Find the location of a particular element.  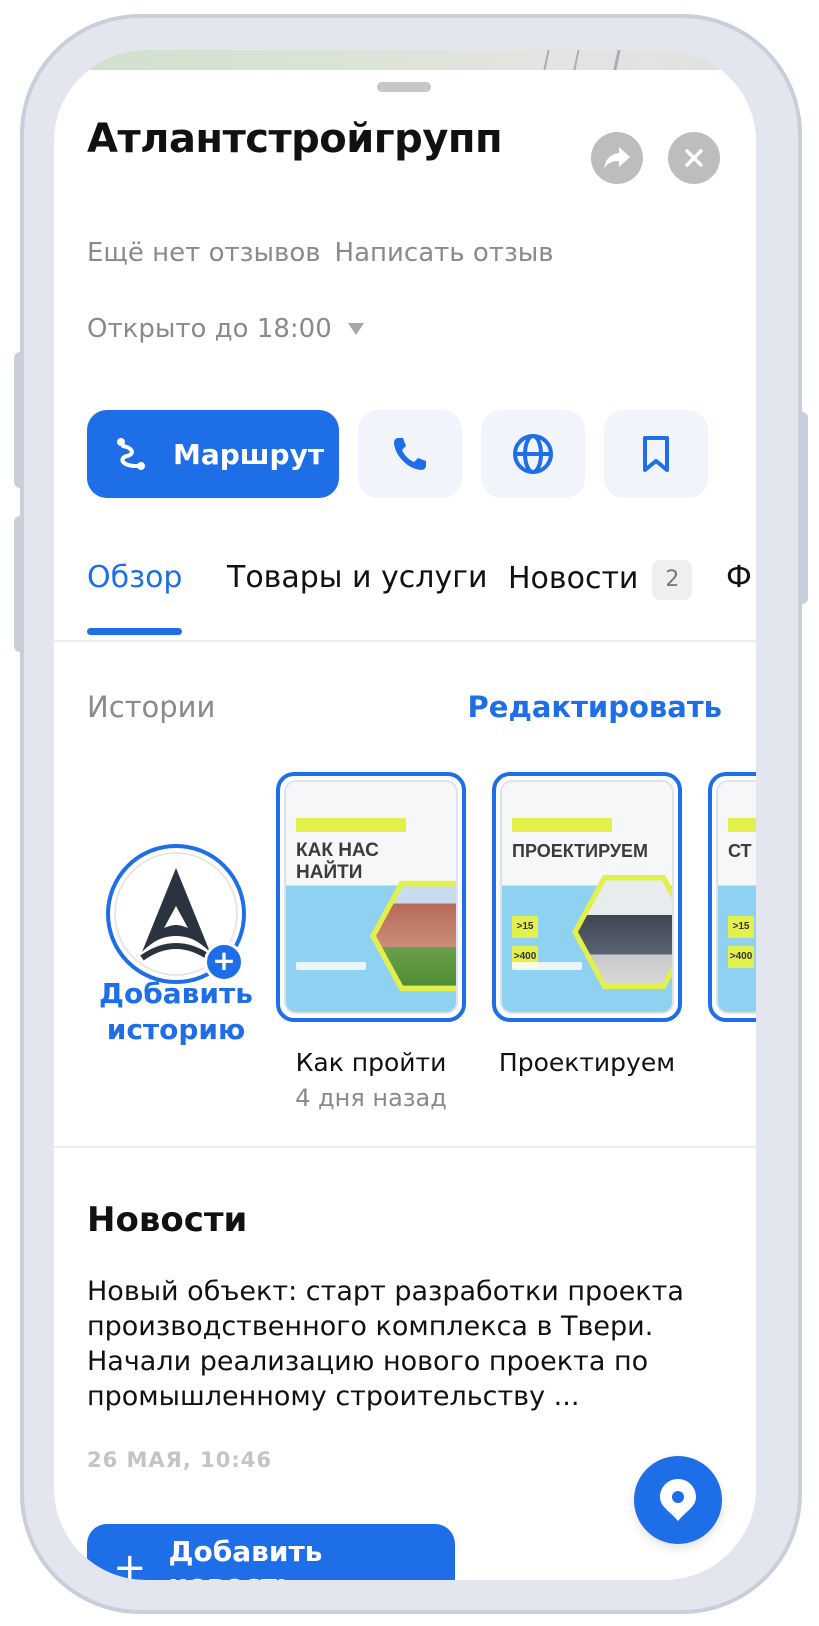

map-pin-icon is located at coordinates (678, 1500).